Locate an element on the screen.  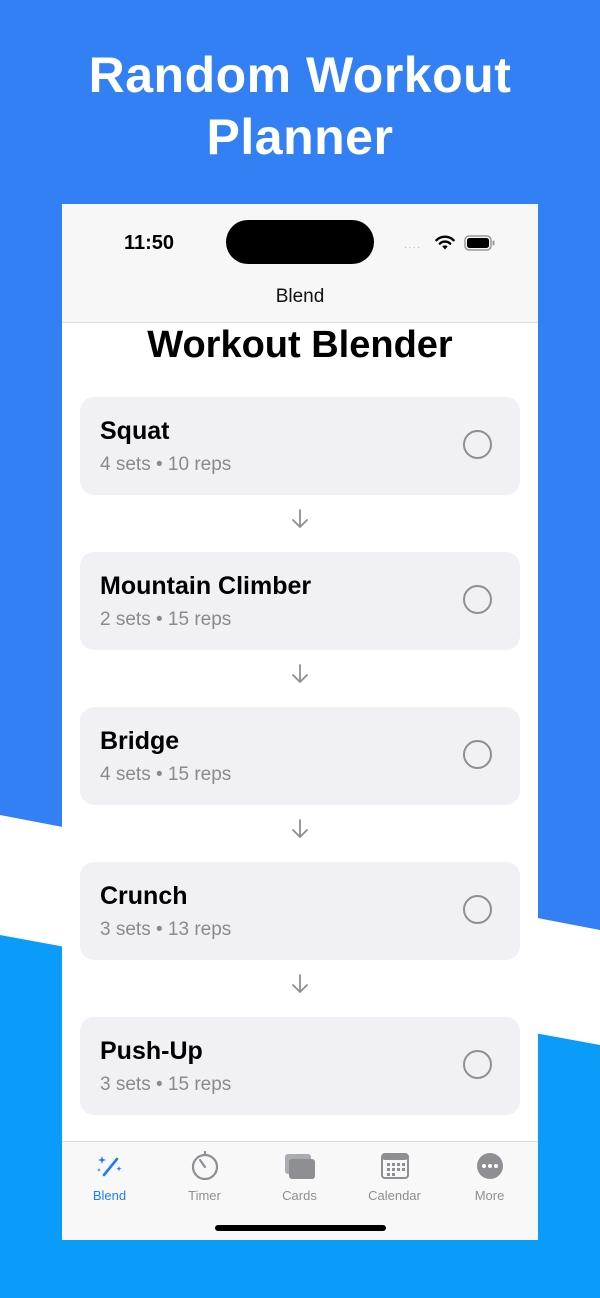
exercise-card: Bridge 4 sets • 15 reps is located at coordinates (300, 756).